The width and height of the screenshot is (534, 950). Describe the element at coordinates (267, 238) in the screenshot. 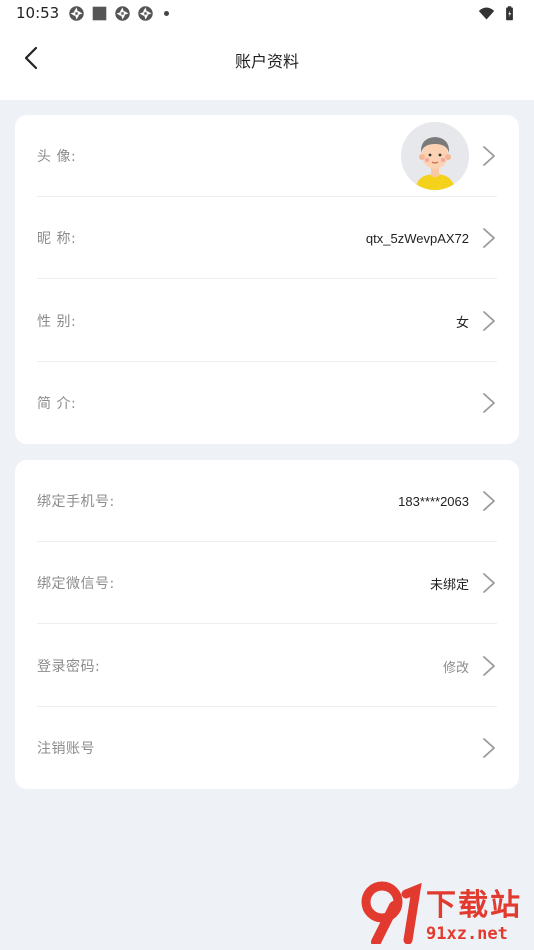

I see `nickname-row: 昵 称: qtx_5zWevpAX72` at that location.